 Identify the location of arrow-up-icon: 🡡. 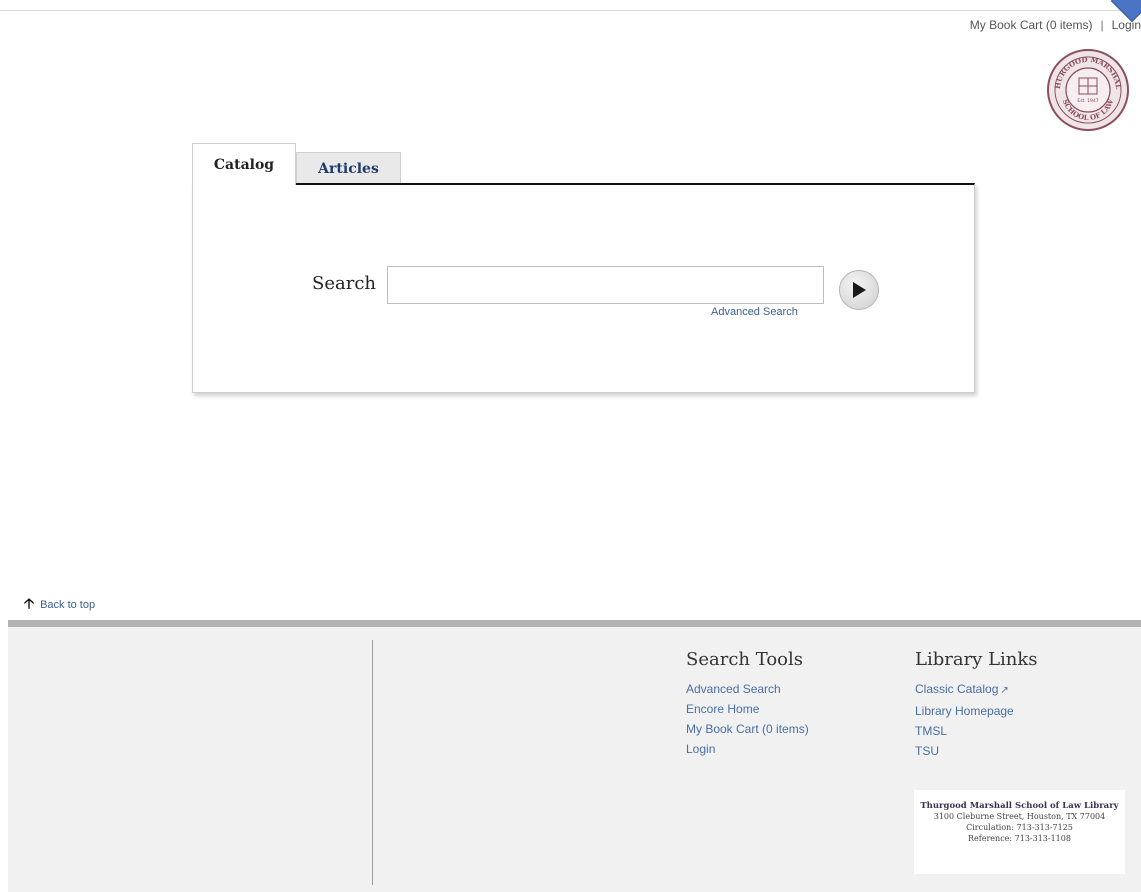
(29, 603).